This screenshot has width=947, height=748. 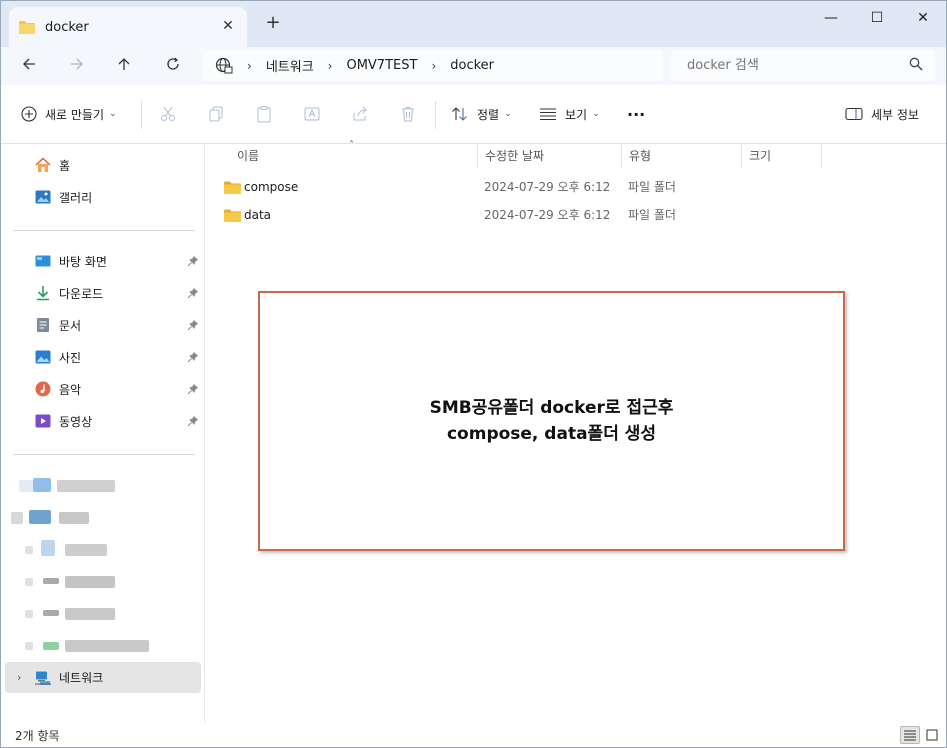 What do you see at coordinates (67, 27) in the screenshot?
I see `tab-title: docker` at bounding box center [67, 27].